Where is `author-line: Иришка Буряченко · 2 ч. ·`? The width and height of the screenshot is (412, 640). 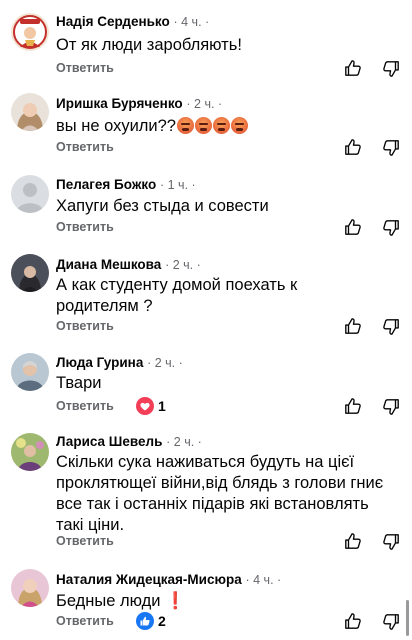 author-line: Иришка Буряченко · 2 ч. · is located at coordinates (139, 103).